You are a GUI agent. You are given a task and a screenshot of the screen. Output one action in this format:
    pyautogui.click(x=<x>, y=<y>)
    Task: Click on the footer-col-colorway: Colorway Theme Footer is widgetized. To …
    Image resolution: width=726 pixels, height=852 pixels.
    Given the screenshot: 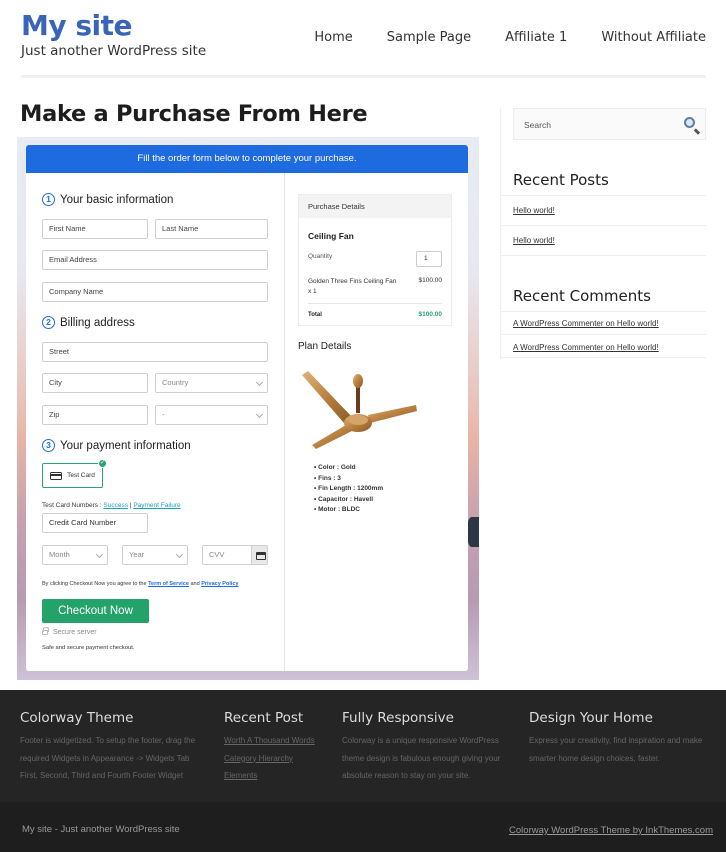 What is the action you would take?
    pyautogui.click(x=108, y=745)
    